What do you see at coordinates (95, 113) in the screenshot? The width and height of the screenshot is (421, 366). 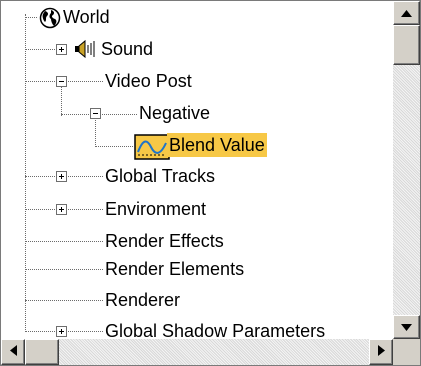 I see `collapse-negative-toggle` at bounding box center [95, 113].